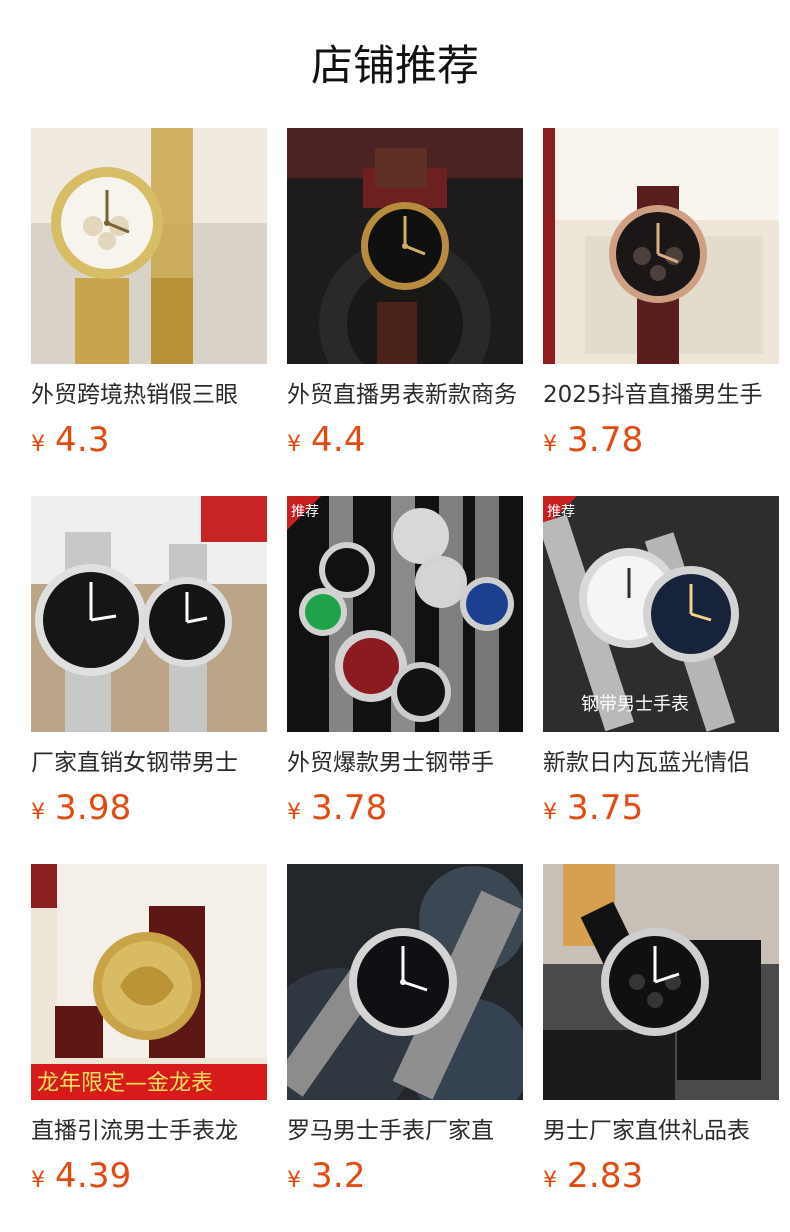 The image size is (790, 1232). I want to click on black-leather-watch-icon, so click(661, 982).